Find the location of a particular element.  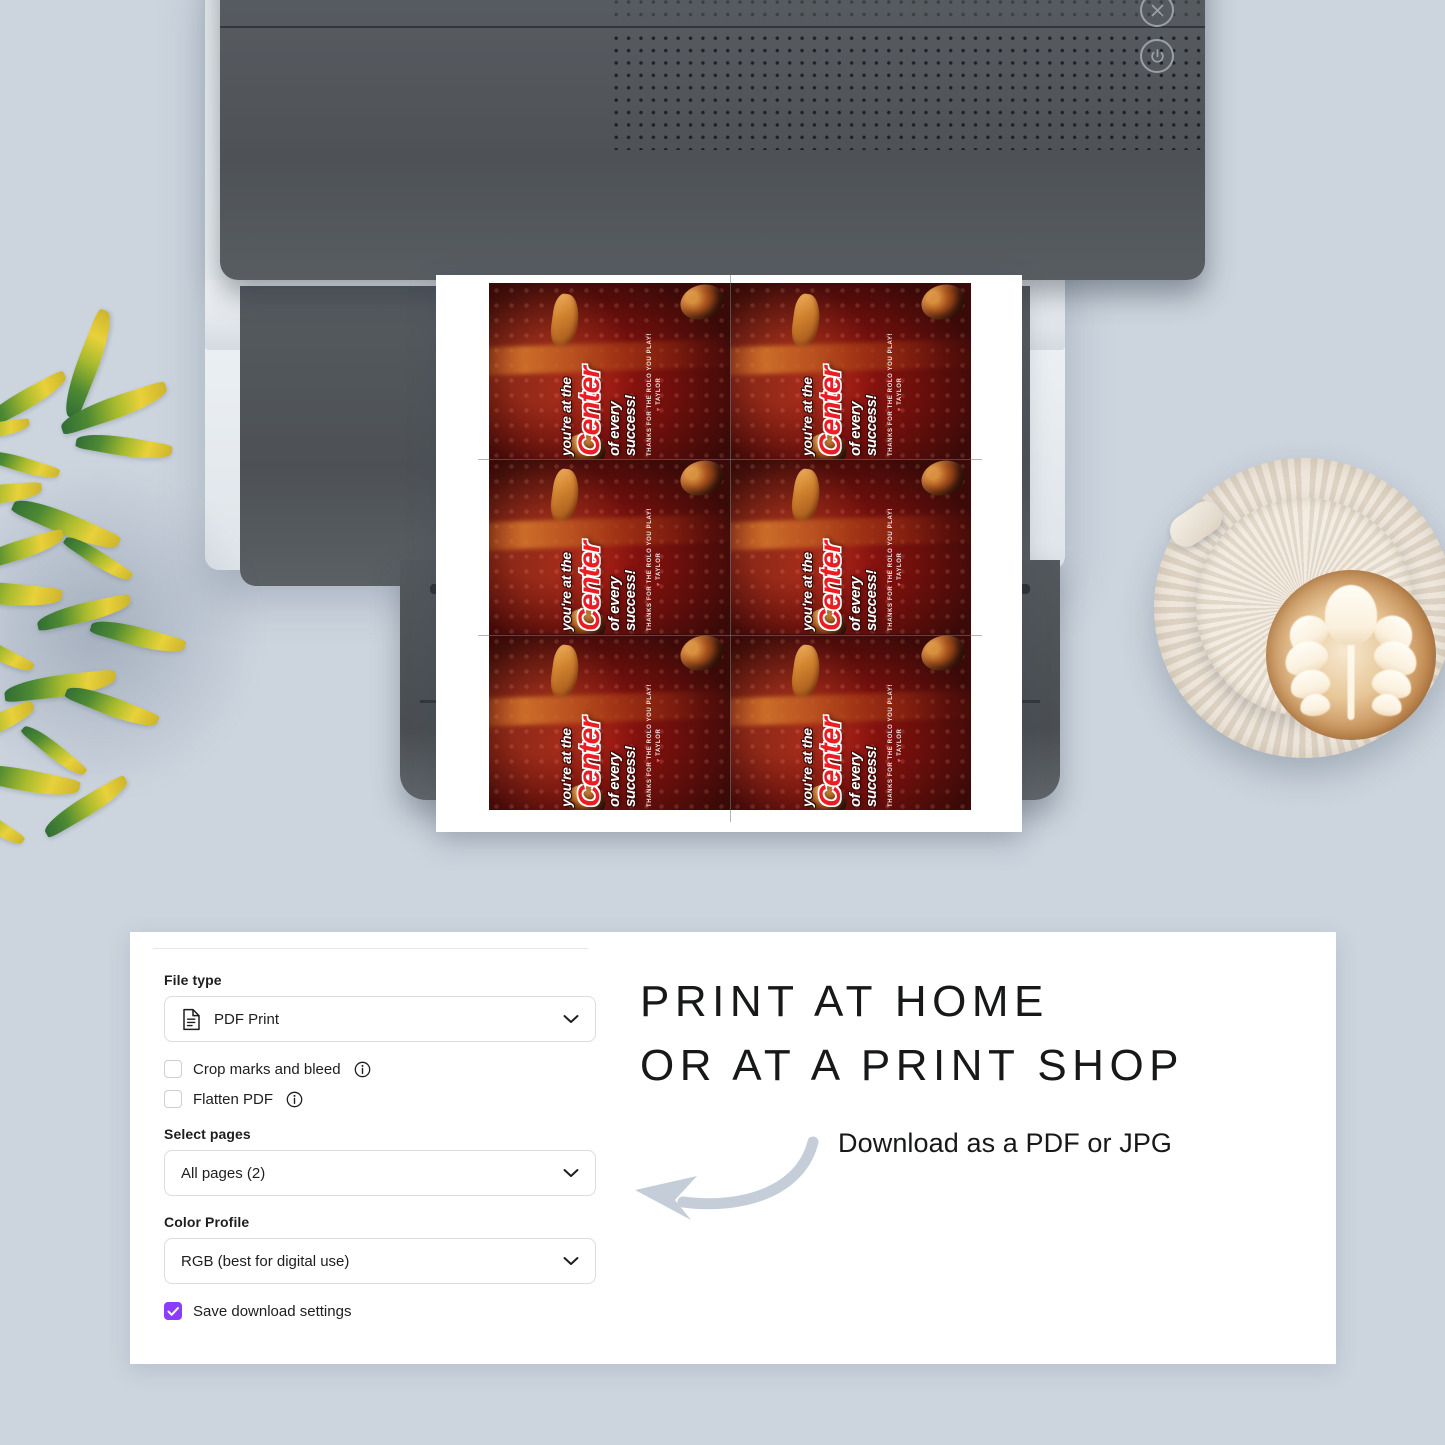

file-type-select: PDF Print is located at coordinates (380, 1019).